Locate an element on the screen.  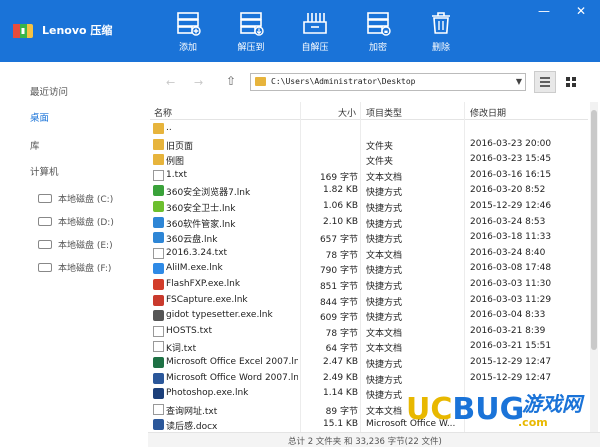
file-size: 1.14 KB is located at coordinates (340, 393).